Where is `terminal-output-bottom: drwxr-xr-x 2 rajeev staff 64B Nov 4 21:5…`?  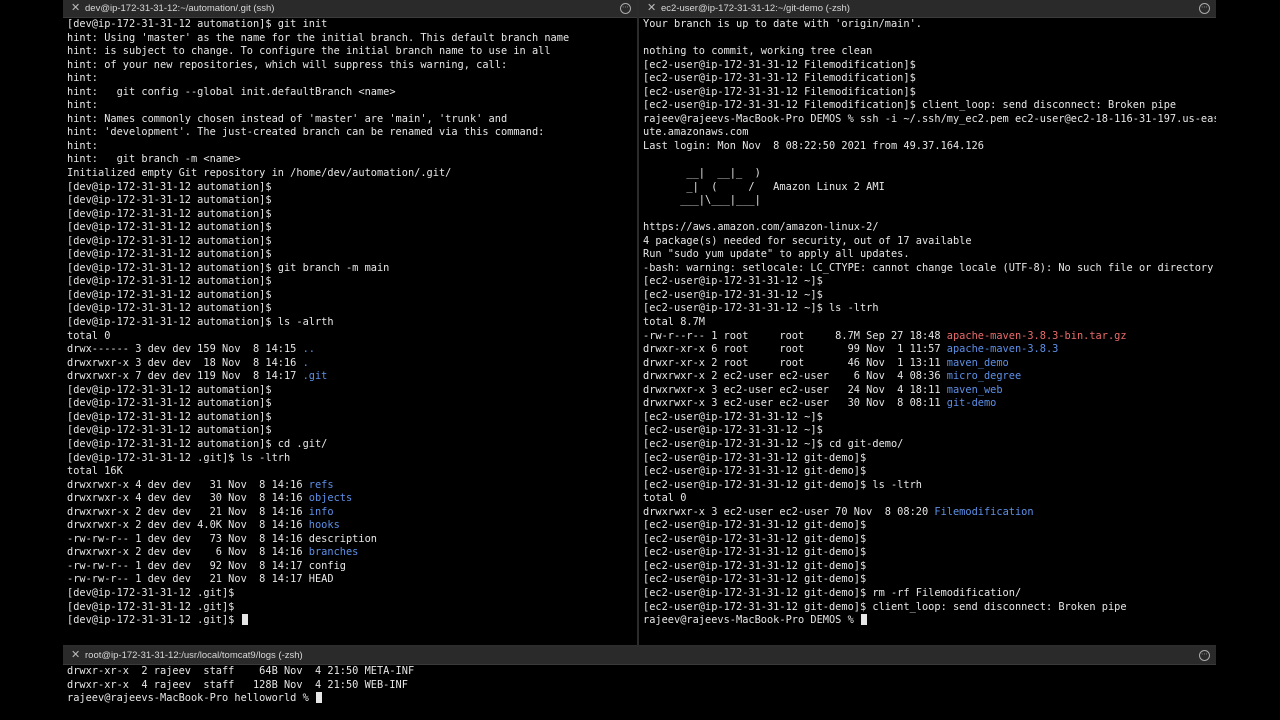 terminal-output-bottom: drwxr-xr-x 2 rajeev staff 64B Nov 4 21:5… is located at coordinates (641, 692).